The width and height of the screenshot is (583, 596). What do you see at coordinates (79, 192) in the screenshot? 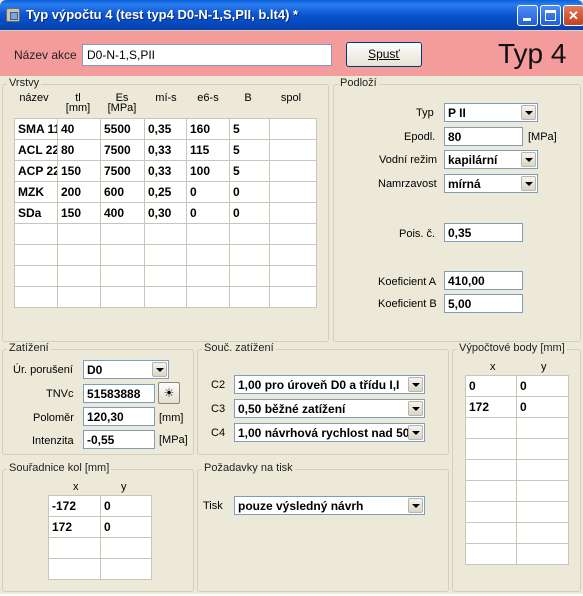
I see `grid-cell: 200` at bounding box center [79, 192].